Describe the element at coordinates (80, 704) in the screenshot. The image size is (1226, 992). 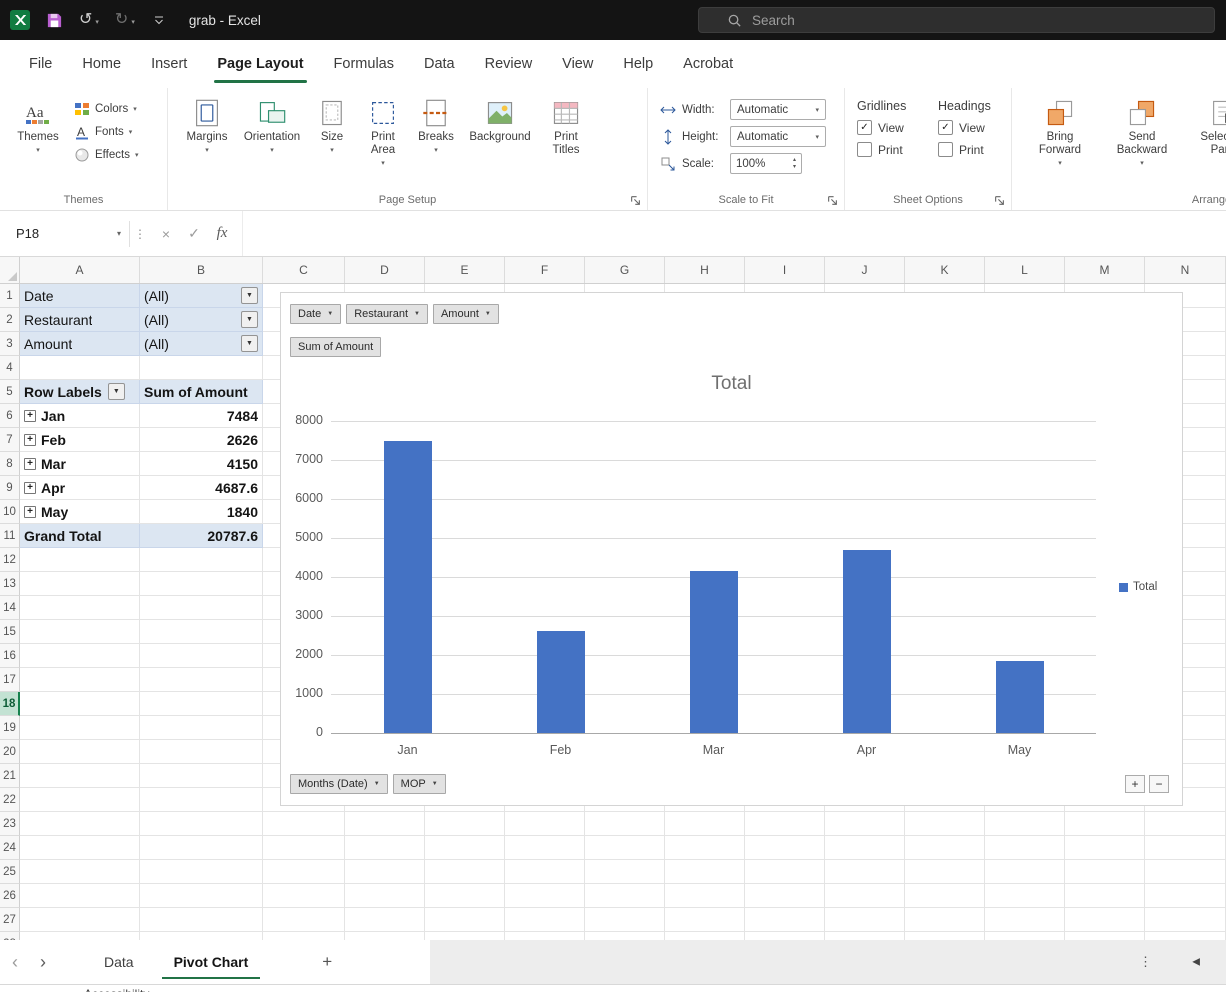
I see `cell-A18` at that location.